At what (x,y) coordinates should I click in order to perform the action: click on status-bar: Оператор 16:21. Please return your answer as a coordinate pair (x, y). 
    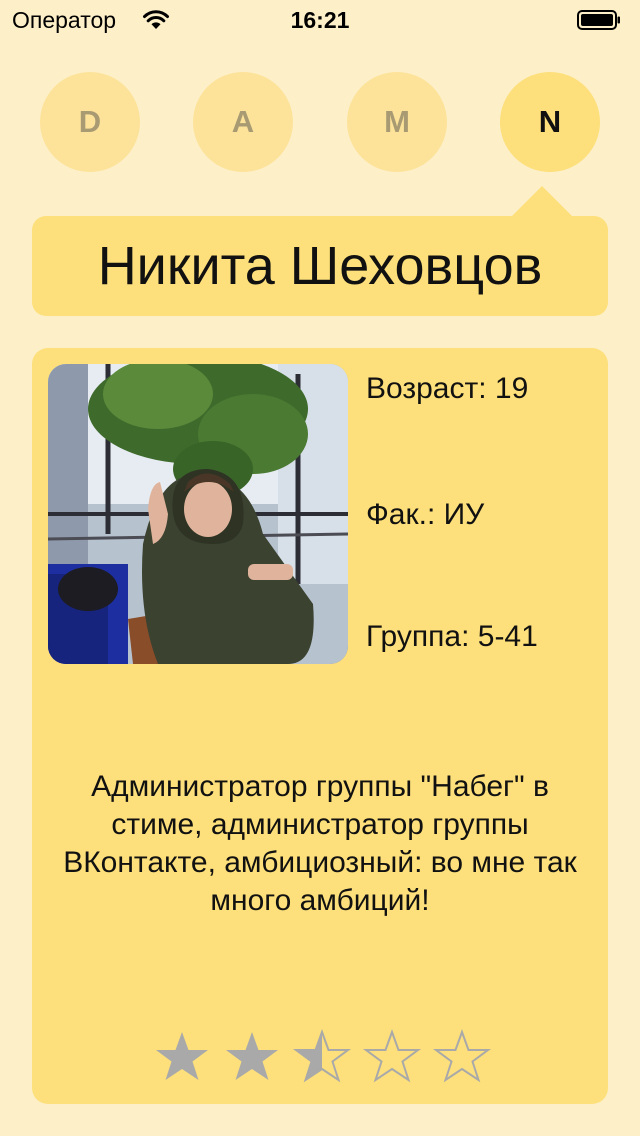
    Looking at the image, I should click on (320, 20).